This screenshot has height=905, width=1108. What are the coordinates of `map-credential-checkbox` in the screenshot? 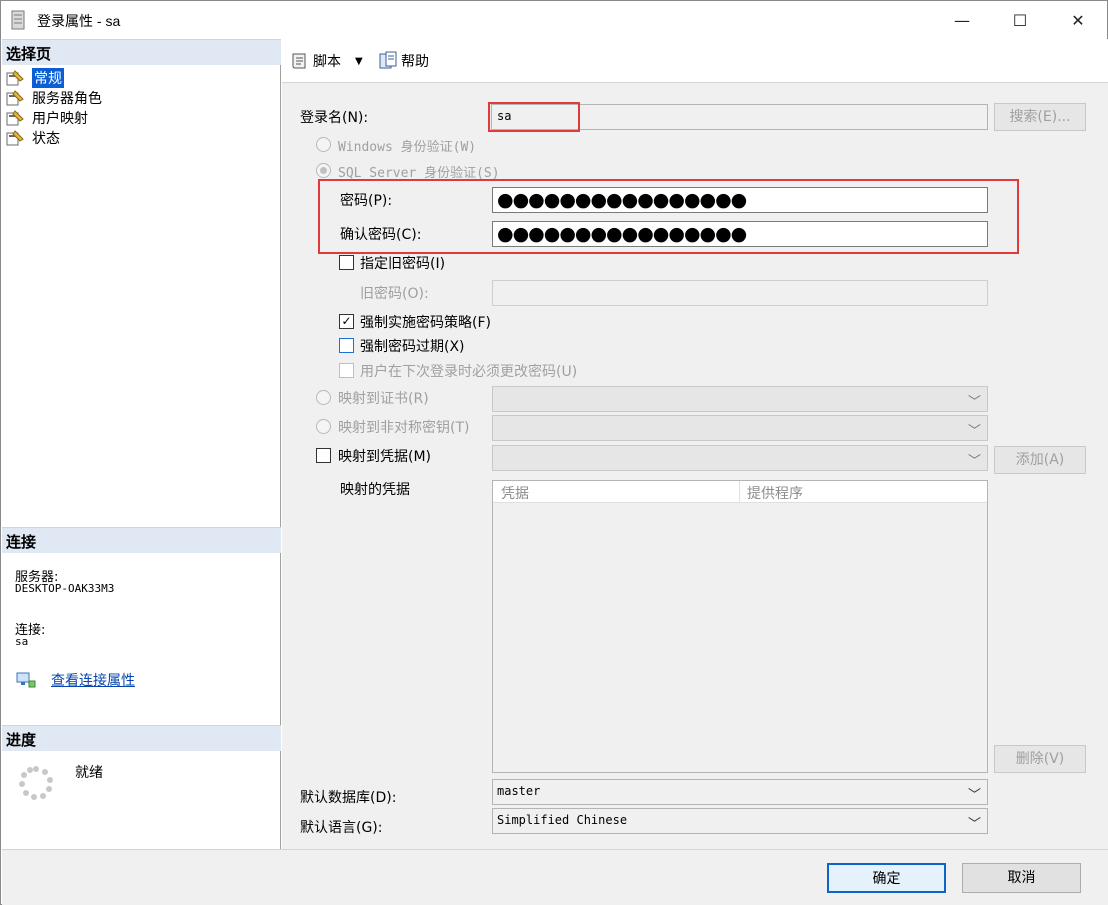 It's located at (323, 455).